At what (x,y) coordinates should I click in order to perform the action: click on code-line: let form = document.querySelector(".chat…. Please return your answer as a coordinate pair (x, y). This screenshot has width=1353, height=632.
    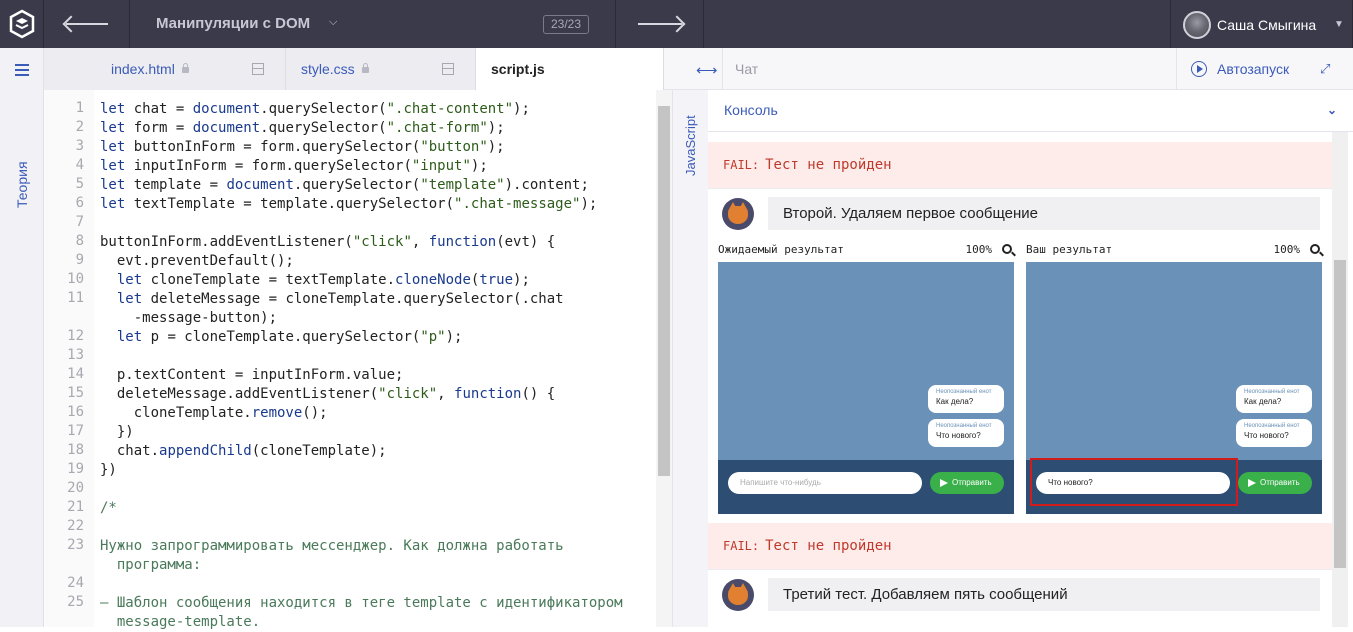
    Looking at the image, I should click on (361, 128).